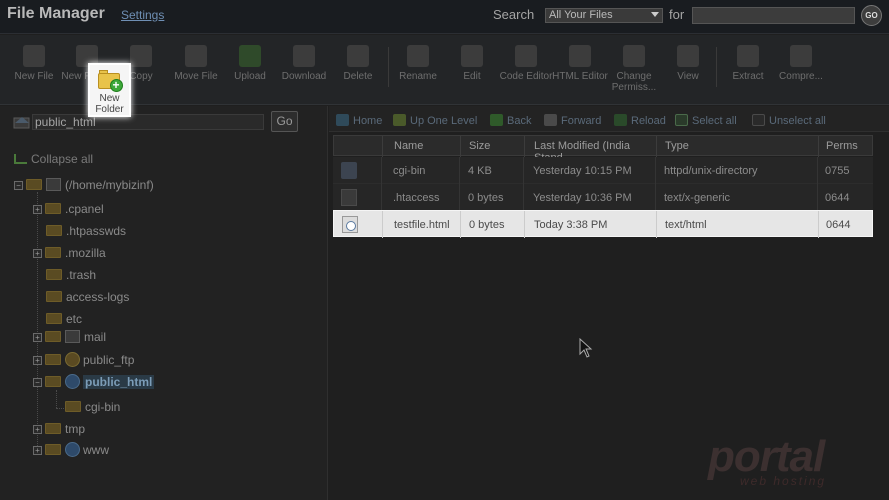  What do you see at coordinates (71, 451) in the screenshot?
I see `tree-item-www: + www` at bounding box center [71, 451].